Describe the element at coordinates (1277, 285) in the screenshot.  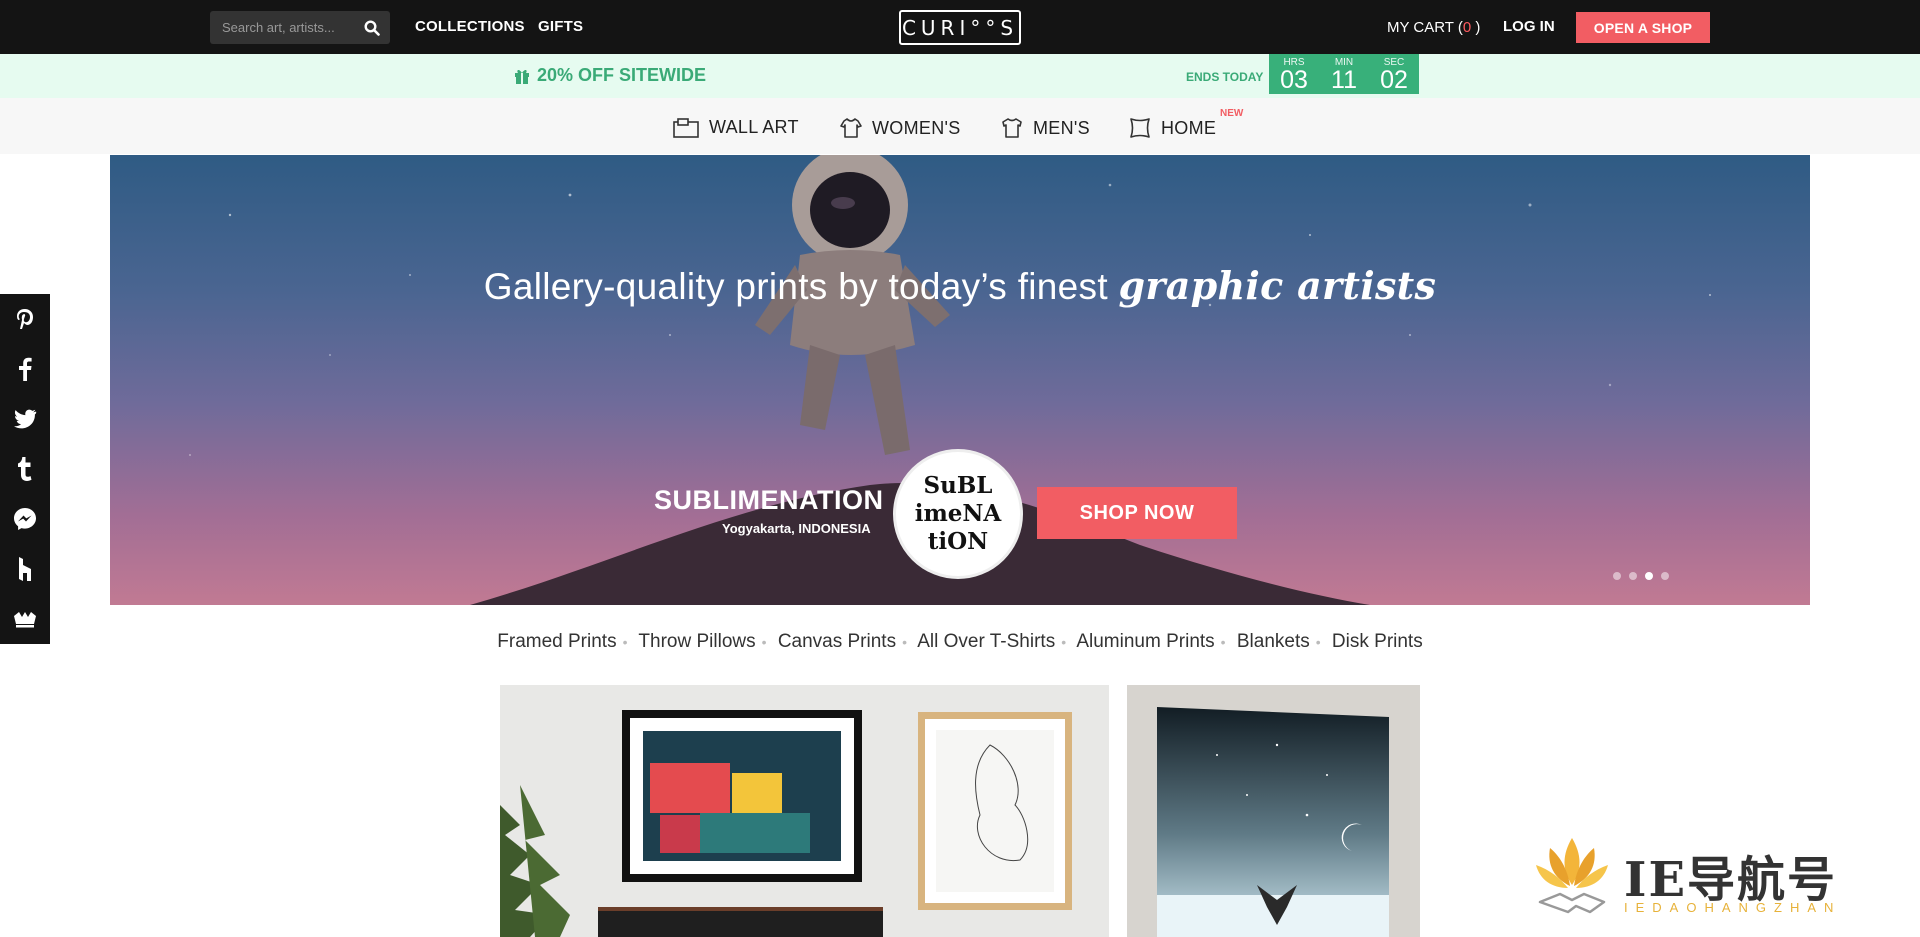
I see `hero-title-script: graphic artists` at that location.